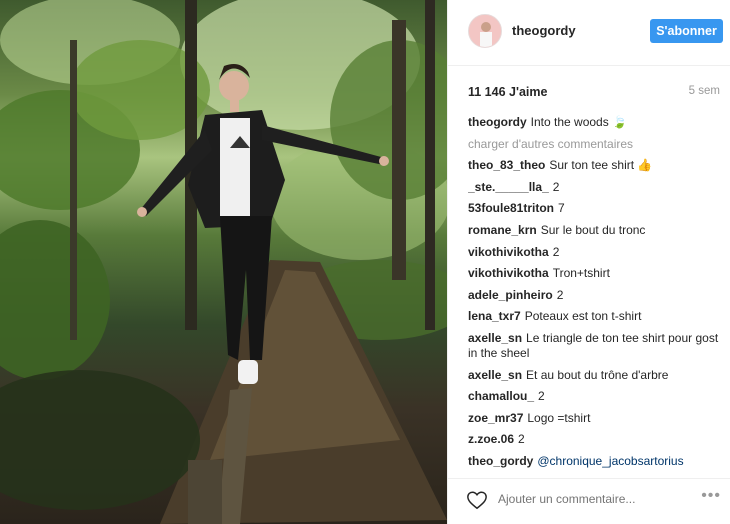 This screenshot has height=524, width=730. I want to click on post-age: 5 sem, so click(704, 91).